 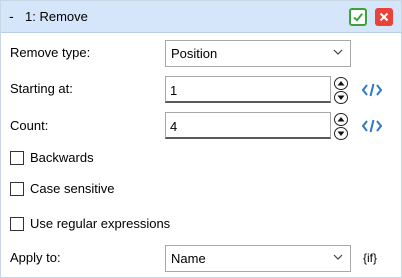 I want to click on check-icon, so click(x=358, y=17).